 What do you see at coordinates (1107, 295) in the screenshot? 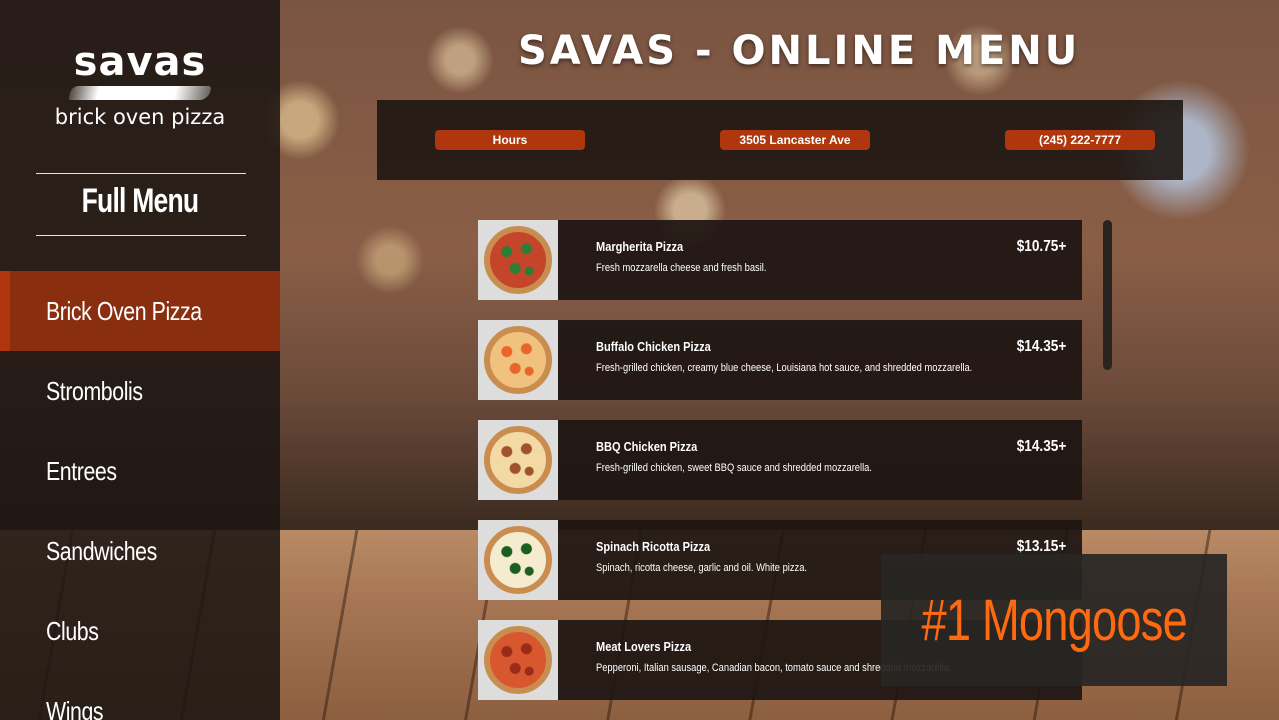
I see `menu-scrollbar` at bounding box center [1107, 295].